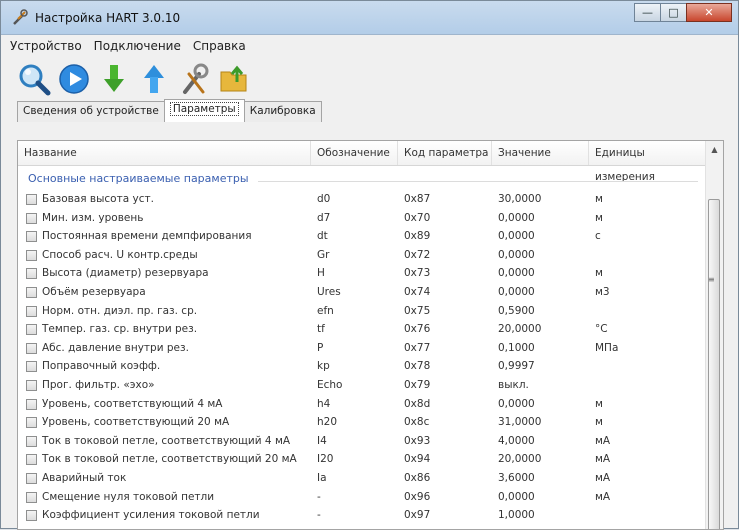 This screenshot has width=739, height=530. I want to click on table-row: Абс. давление внутри рез. P 0x77 0,1000 МПа, so click(363, 349).